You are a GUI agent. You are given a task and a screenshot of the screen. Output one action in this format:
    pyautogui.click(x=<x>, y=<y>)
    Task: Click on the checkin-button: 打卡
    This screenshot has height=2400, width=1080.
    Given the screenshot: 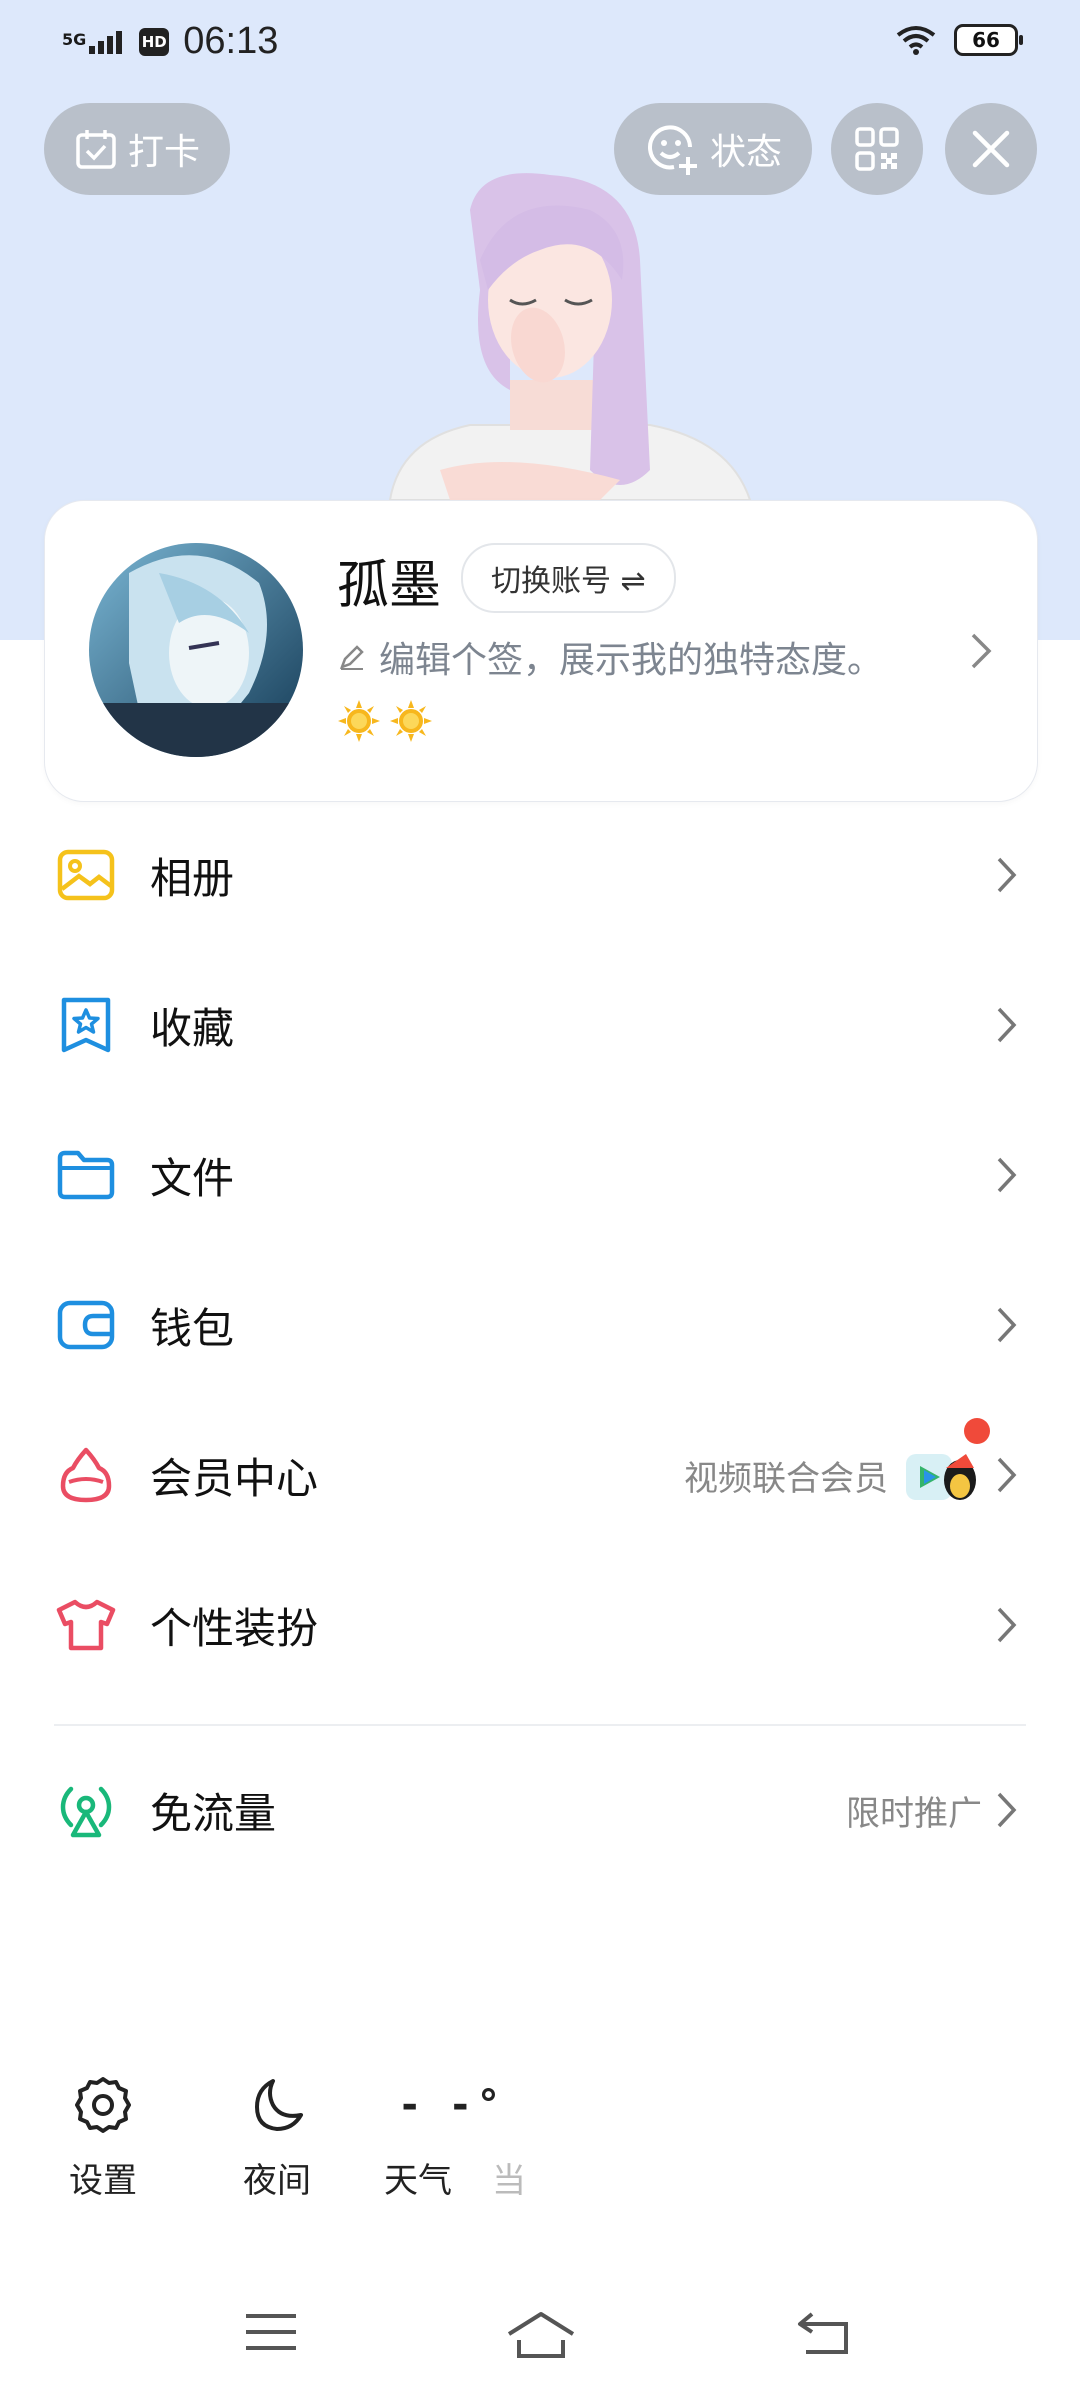 What is the action you would take?
    pyautogui.click(x=137, y=149)
    